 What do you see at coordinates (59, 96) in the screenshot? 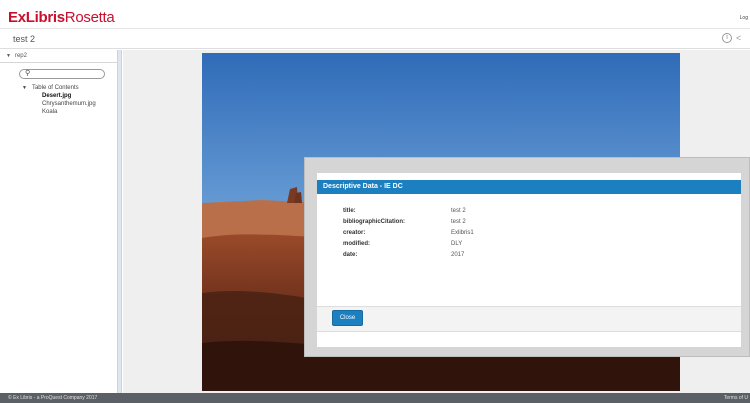
I see `toc-item-desert: Desert.jpg` at bounding box center [59, 96].